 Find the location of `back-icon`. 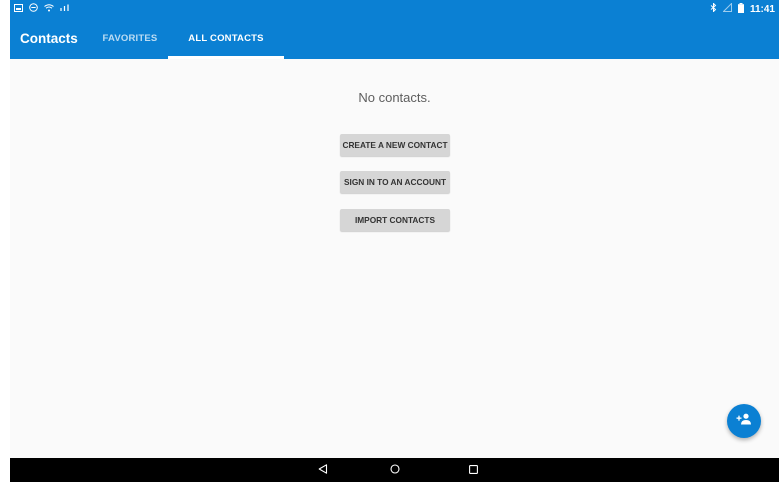

back-icon is located at coordinates (323, 470).